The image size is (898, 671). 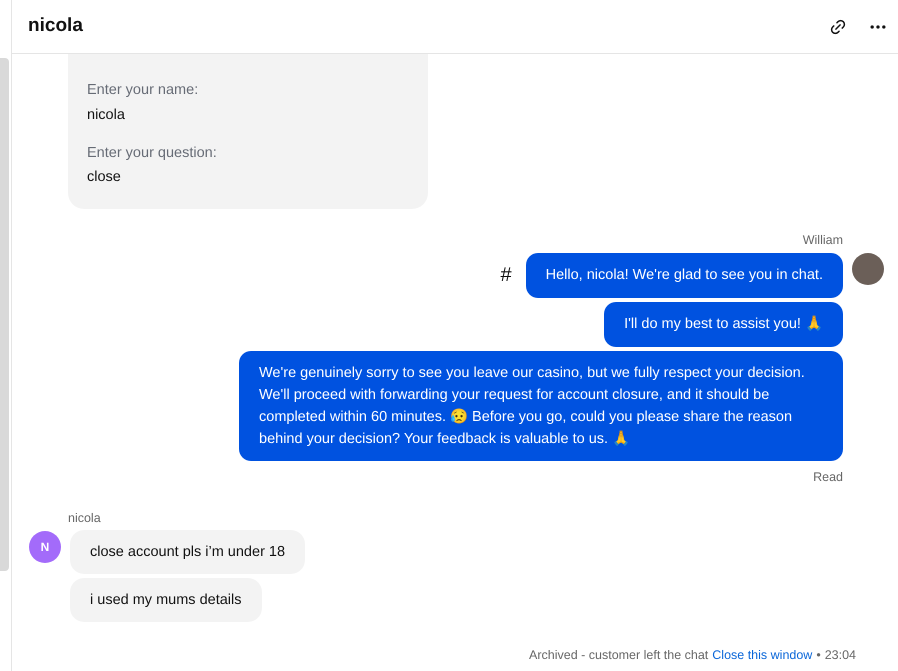 What do you see at coordinates (85, 518) in the screenshot?
I see `customer-name: nicola` at bounding box center [85, 518].